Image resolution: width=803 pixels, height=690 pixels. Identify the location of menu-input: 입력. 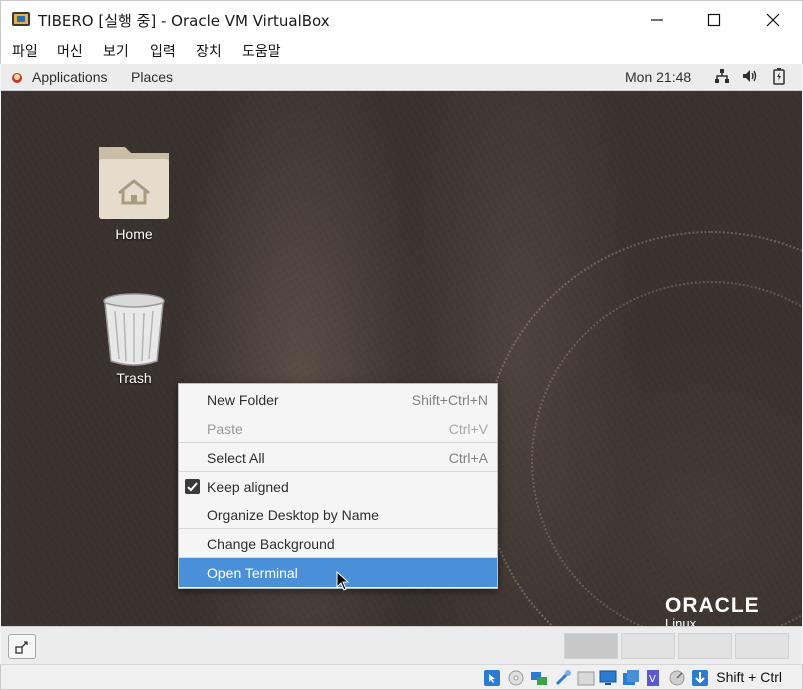
(163, 51).